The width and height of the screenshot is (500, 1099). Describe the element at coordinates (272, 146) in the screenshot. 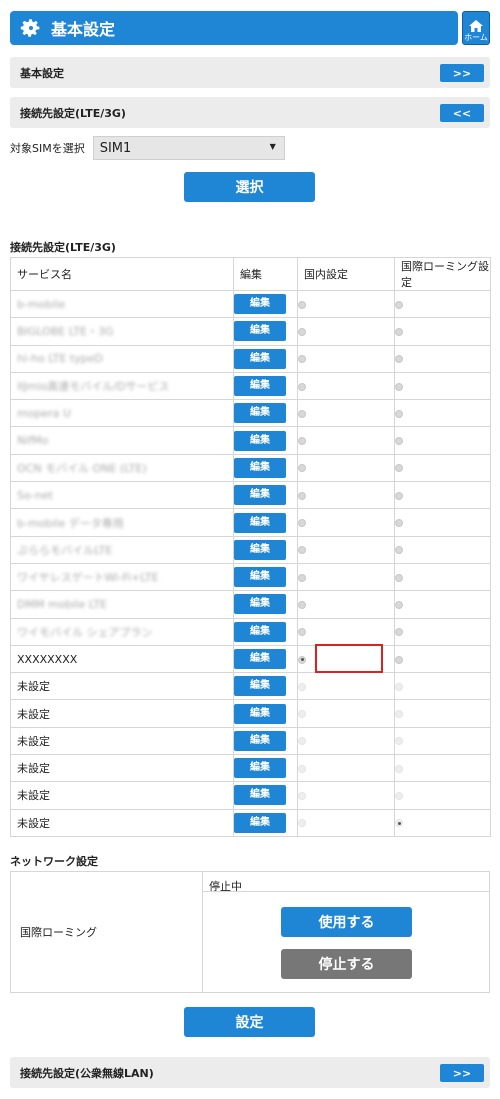

I see `dropdown-arrow-icon: ▼` at that location.